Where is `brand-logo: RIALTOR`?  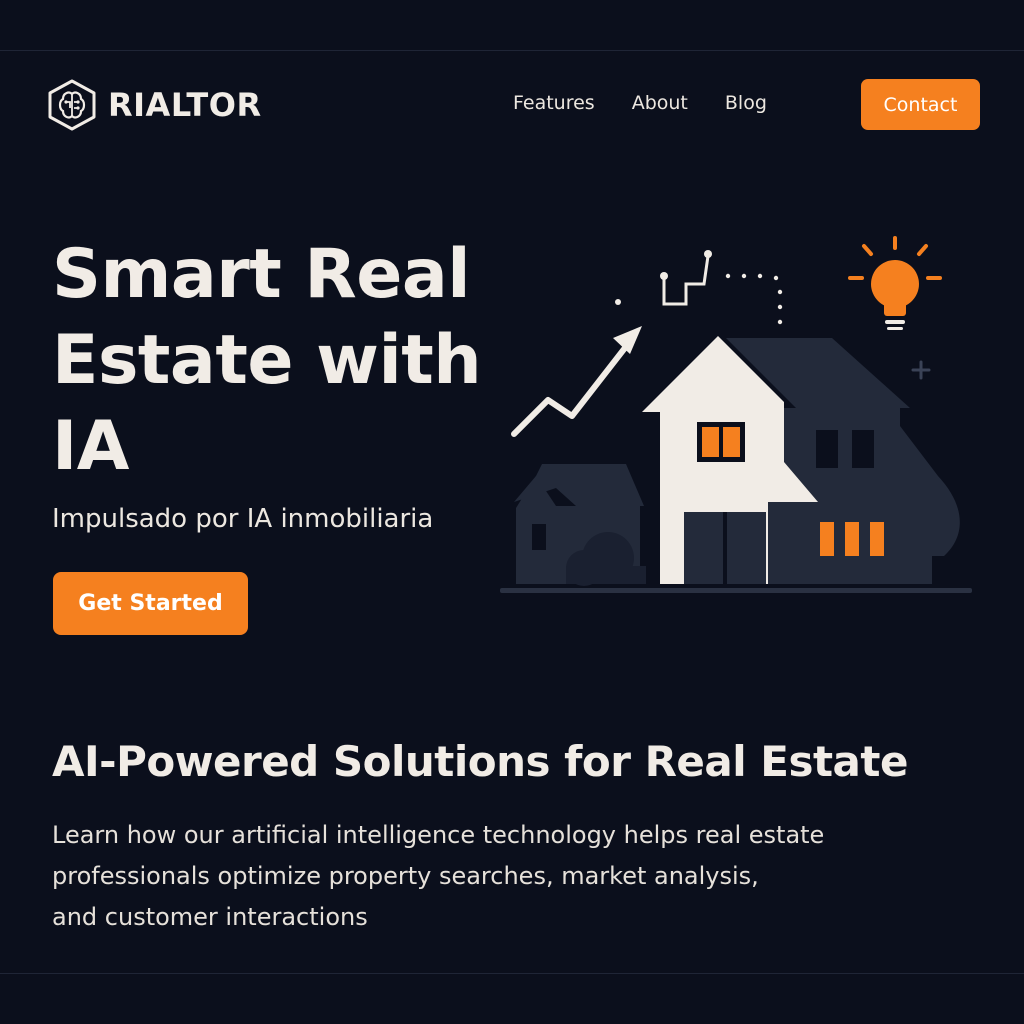
brand-logo: RIALTOR is located at coordinates (154, 105).